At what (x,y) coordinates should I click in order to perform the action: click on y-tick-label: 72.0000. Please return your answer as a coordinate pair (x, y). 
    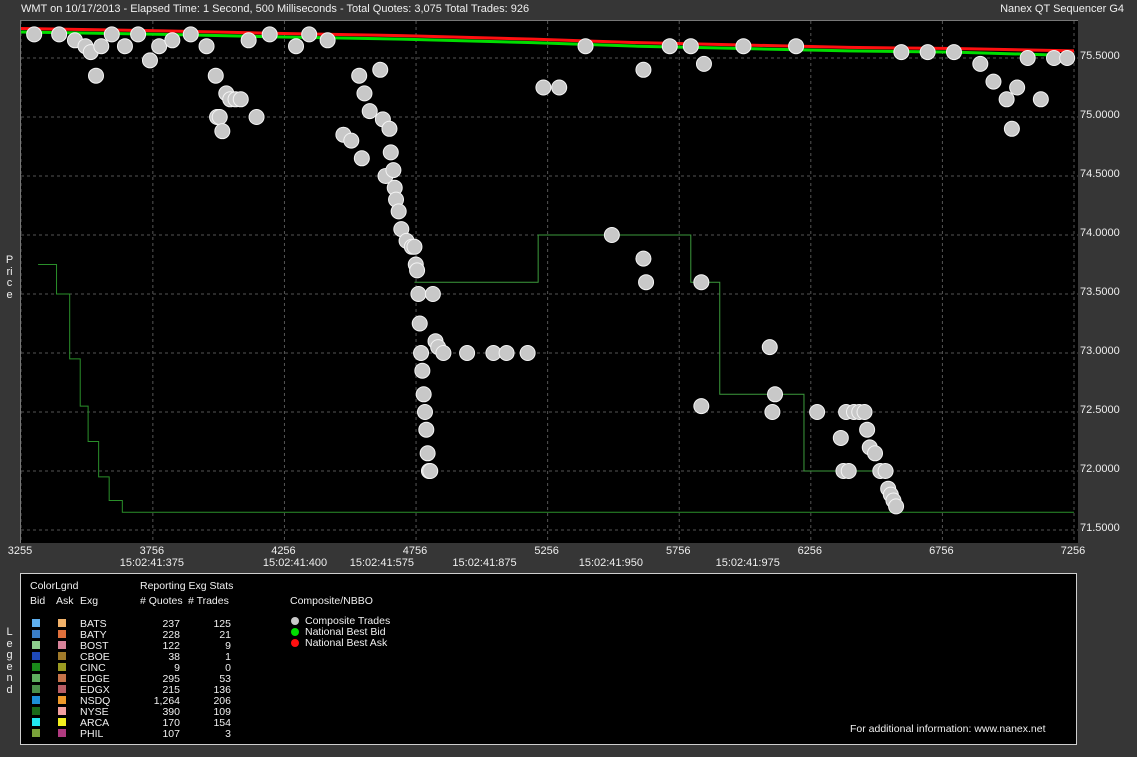
    Looking at the image, I should click on (1100, 469).